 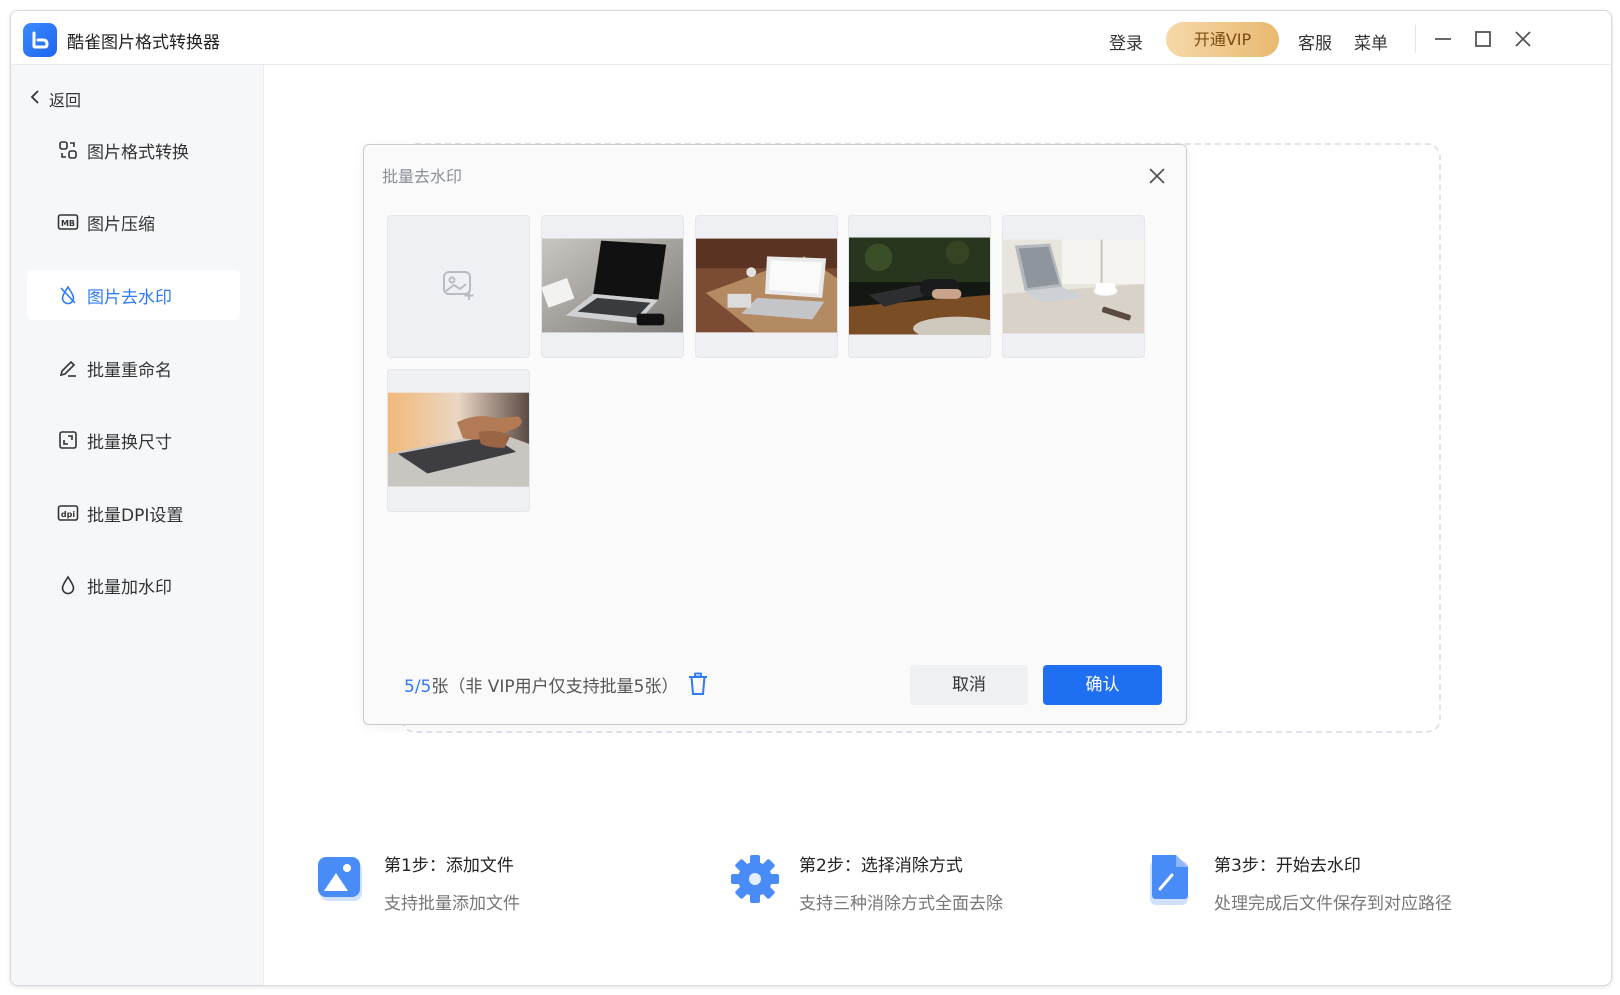 I want to click on dpi-icon: dpi, so click(x=68, y=513).